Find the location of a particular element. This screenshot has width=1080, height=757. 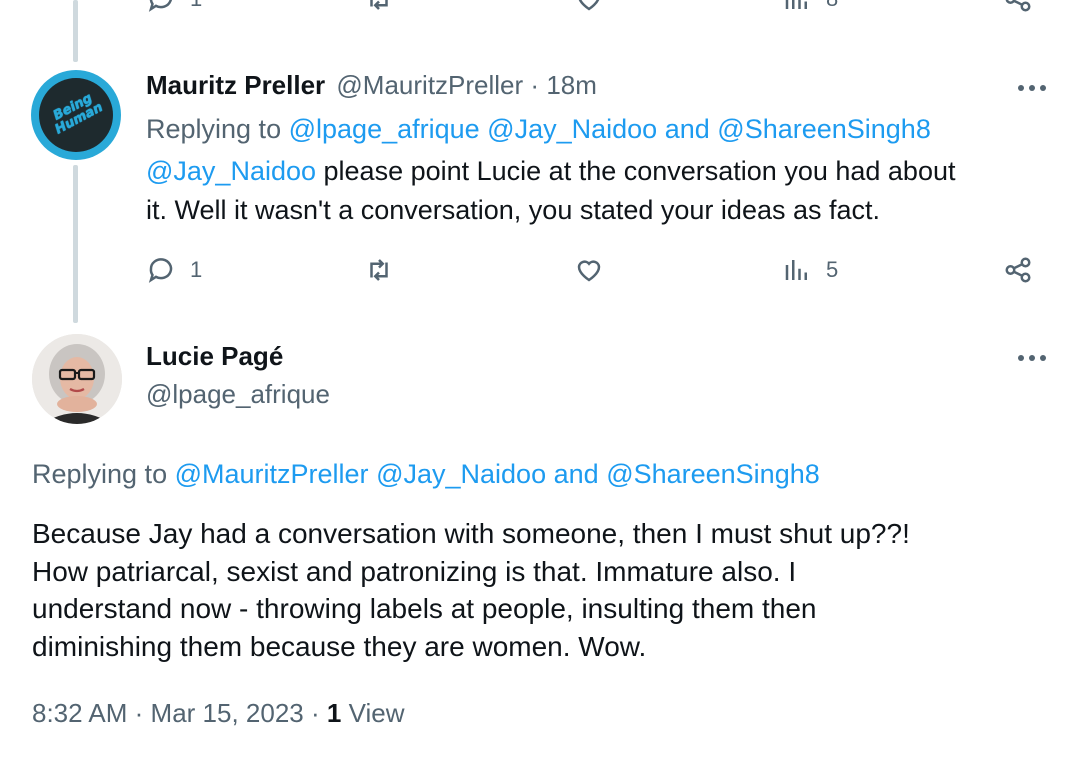

share-action-prev is located at coordinates (1018, 7).